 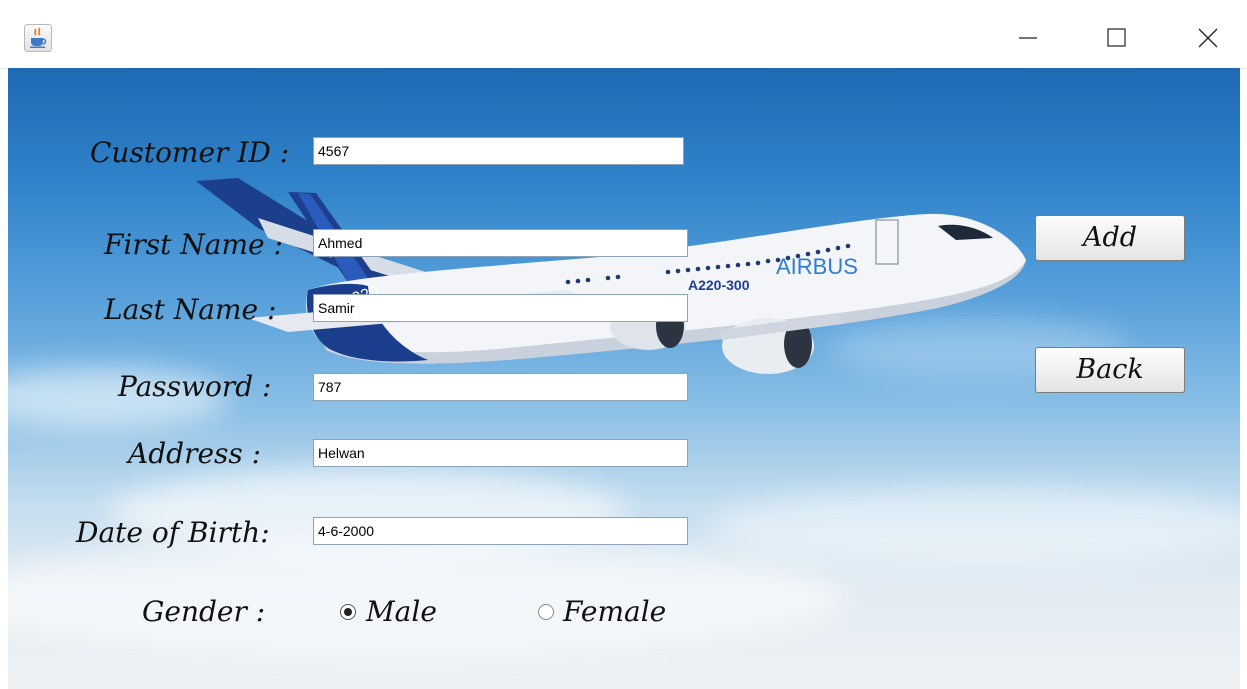 I want to click on gender-female-radio, so click(x=546, y=612).